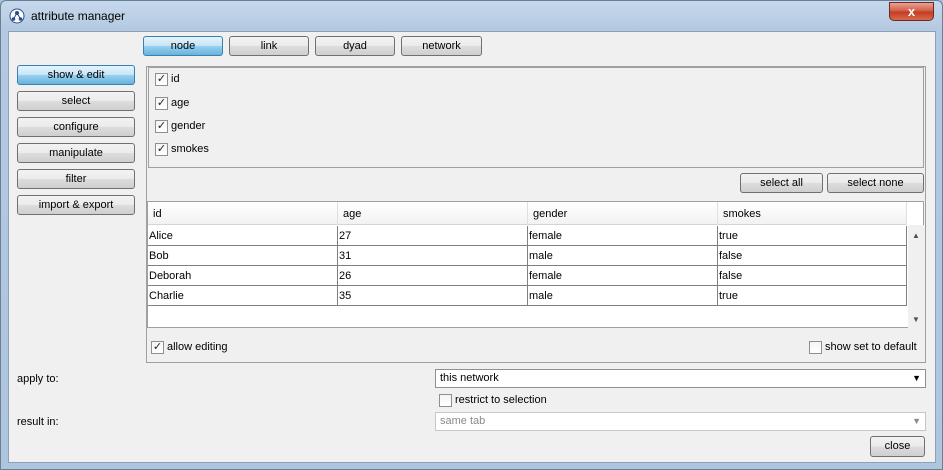  Describe the element at coordinates (76, 205) in the screenshot. I see `sidebar-import-export: import & export` at that location.